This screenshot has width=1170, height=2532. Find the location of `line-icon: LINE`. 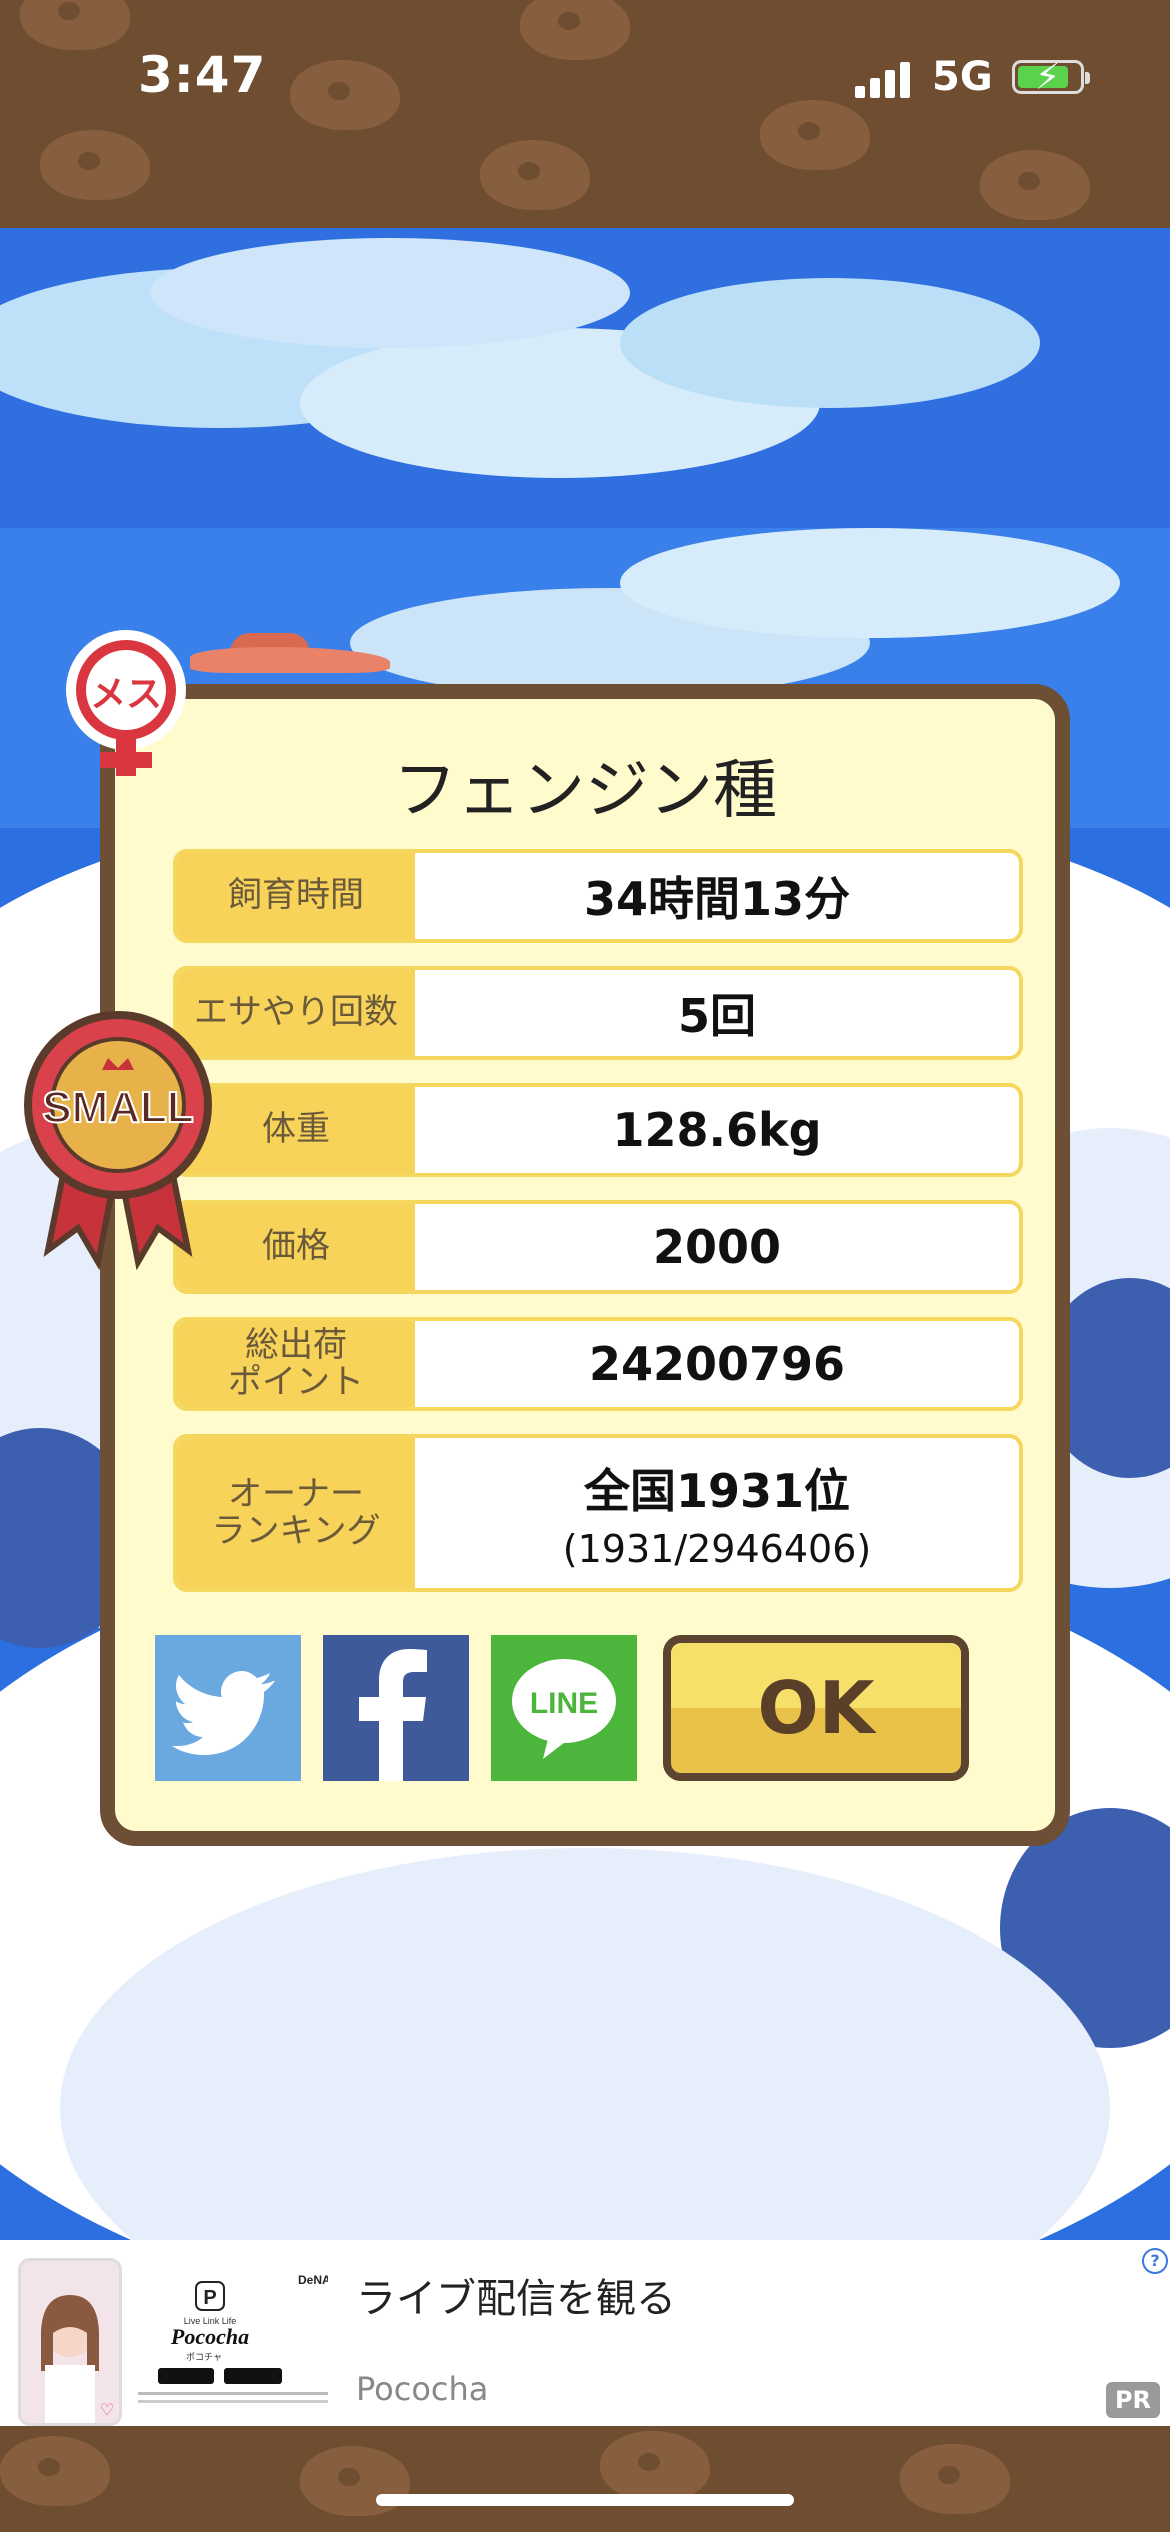

line-icon: LINE is located at coordinates (564, 1709).